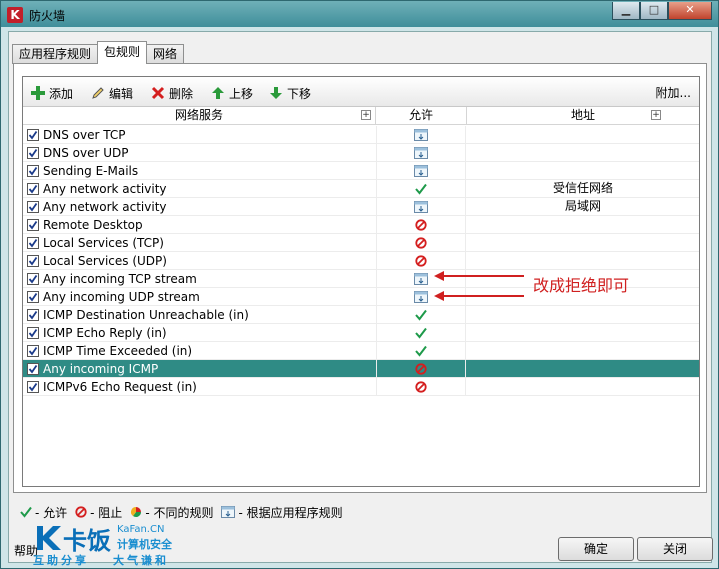  What do you see at coordinates (290, 93) in the screenshot?
I see `move-down-button: 下移` at bounding box center [290, 93].